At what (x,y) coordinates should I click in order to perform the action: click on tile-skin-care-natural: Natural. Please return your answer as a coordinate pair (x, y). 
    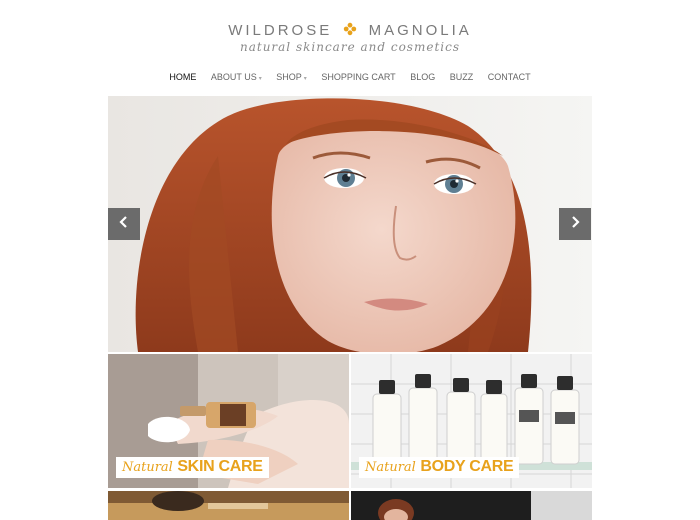
    Looking at the image, I should click on (147, 467).